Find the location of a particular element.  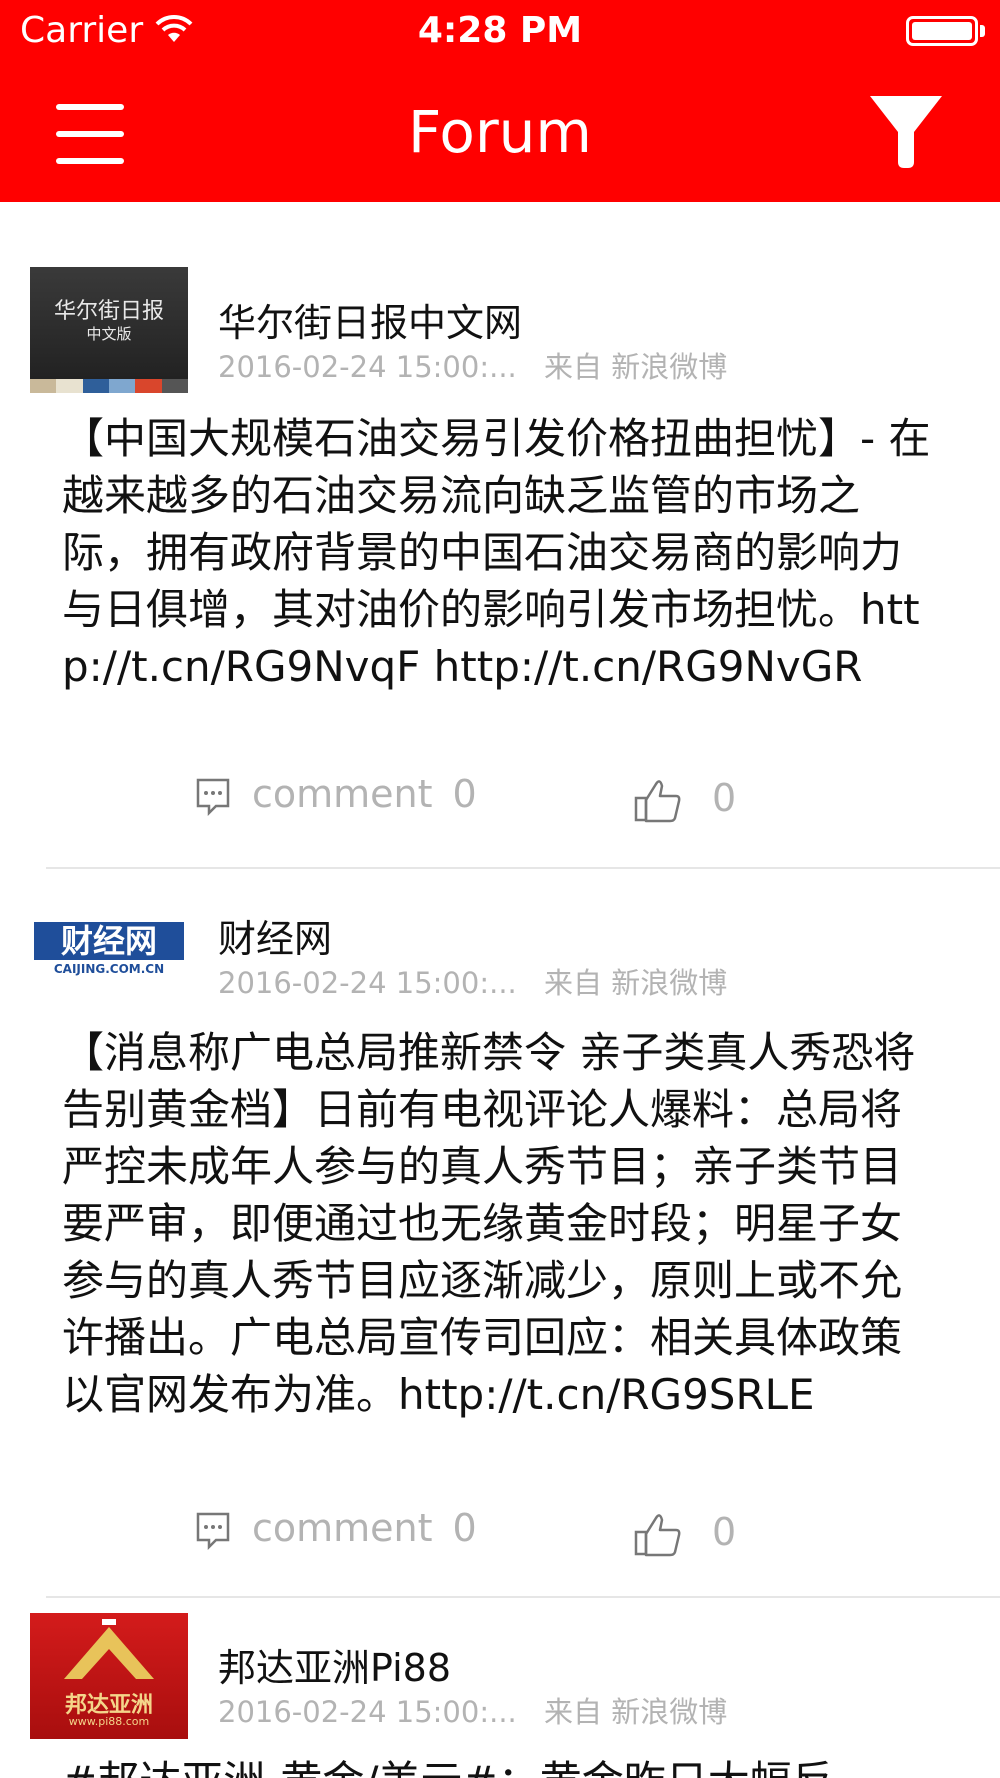

battery-tip is located at coordinates (982, 31).